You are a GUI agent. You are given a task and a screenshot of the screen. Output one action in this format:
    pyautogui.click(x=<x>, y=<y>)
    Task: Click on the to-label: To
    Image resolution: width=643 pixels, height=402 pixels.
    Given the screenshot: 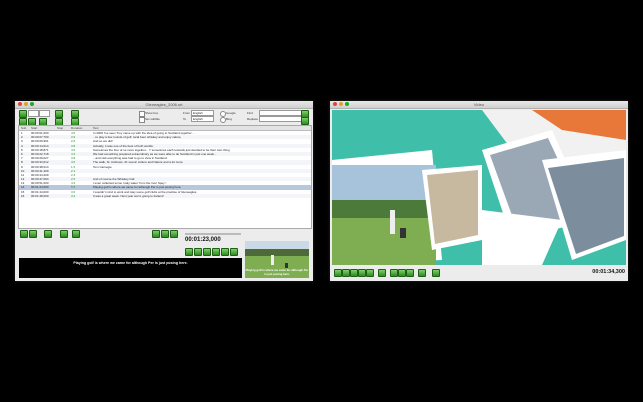 What is the action you would take?
    pyautogui.click(x=185, y=119)
    